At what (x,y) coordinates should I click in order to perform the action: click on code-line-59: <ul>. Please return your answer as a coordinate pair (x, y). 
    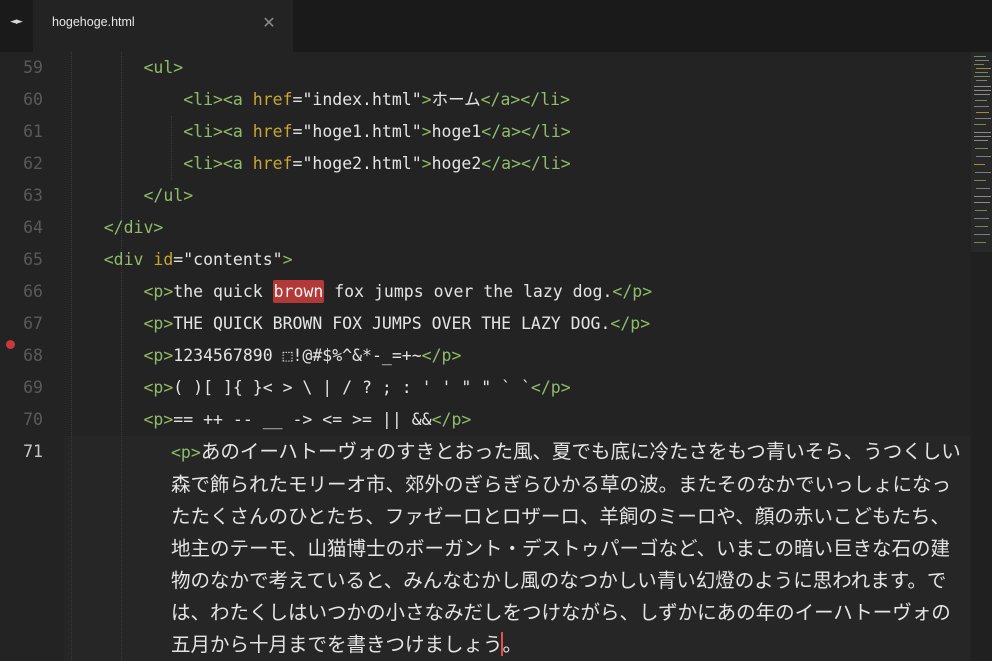
    Looking at the image, I should click on (163, 67).